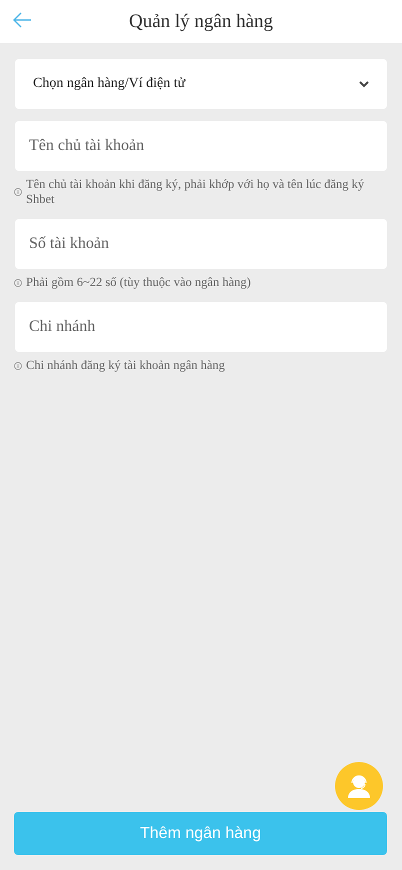 This screenshot has width=402, height=870. I want to click on chevron-down-icon, so click(364, 84).